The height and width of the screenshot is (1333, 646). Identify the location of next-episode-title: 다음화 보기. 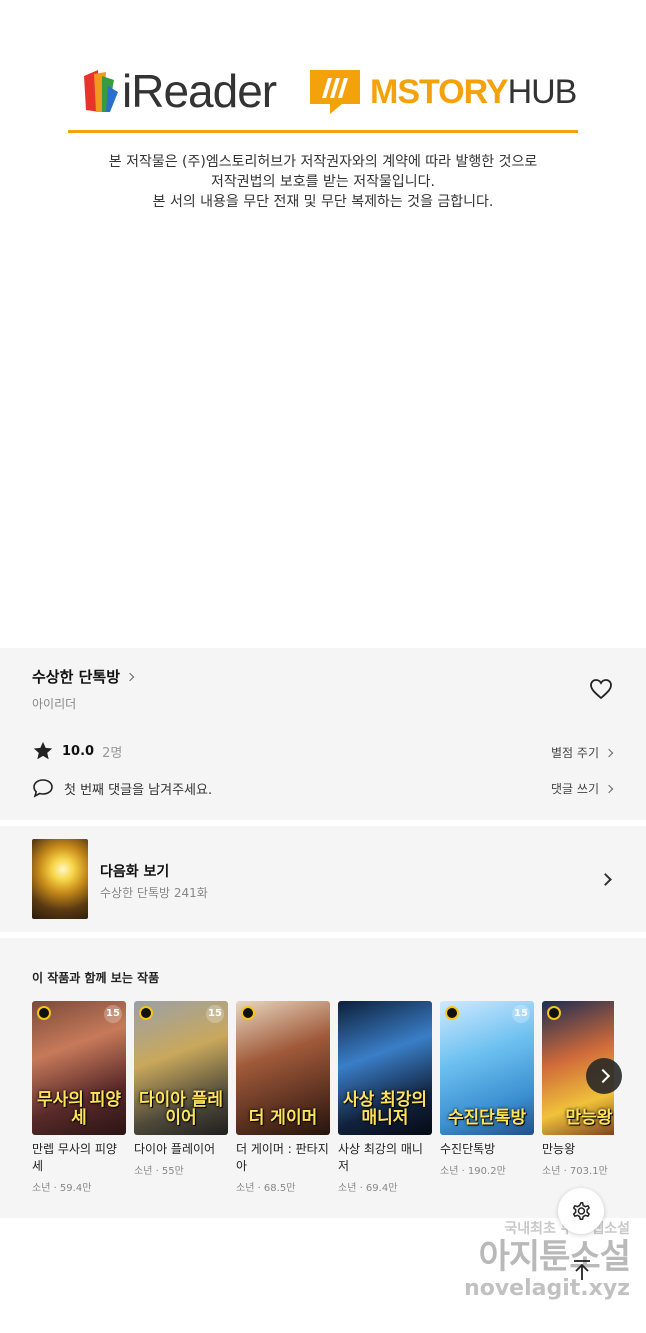
(135, 872).